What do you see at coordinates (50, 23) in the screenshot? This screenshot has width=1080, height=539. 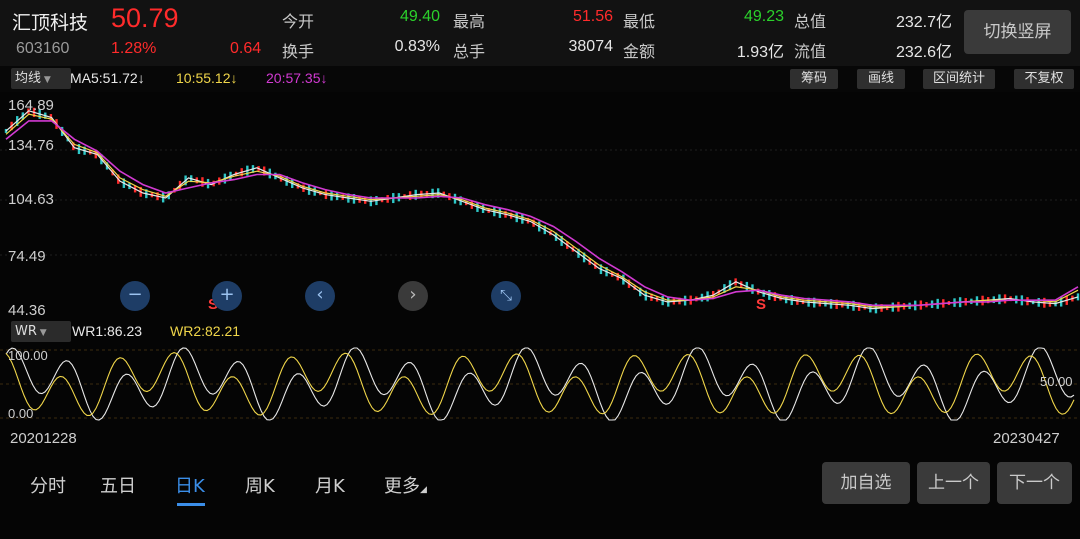 I see `stock-name: 汇顶科技` at bounding box center [50, 23].